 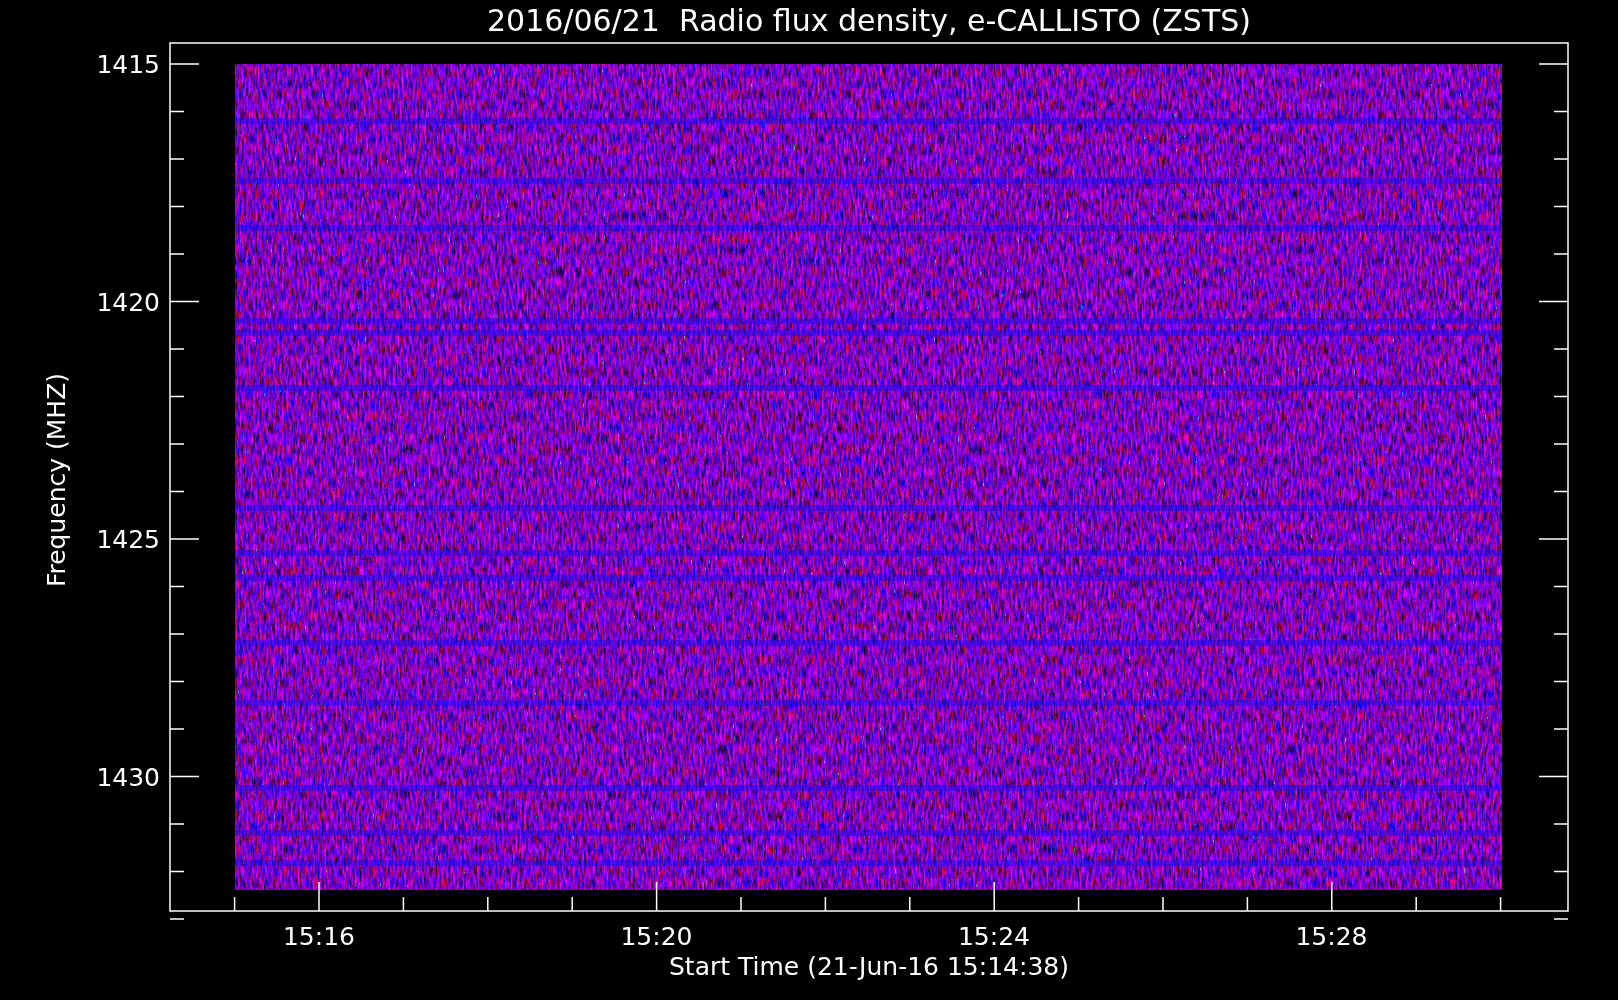 I want to click on chart-title: 2016/06/21 Radio flux density, e-CALLISTO (ZSTS), so click(x=869, y=20).